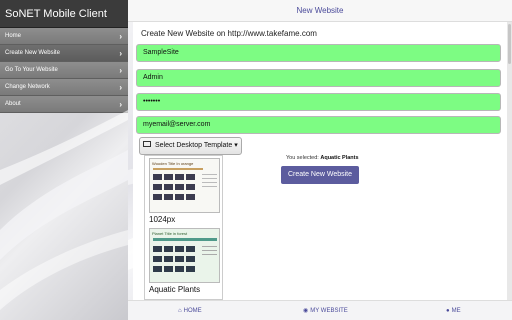 This screenshot has width=512, height=320. Describe the element at coordinates (64, 14) in the screenshot. I see `app-title: SoNET Mobile Client` at that location.